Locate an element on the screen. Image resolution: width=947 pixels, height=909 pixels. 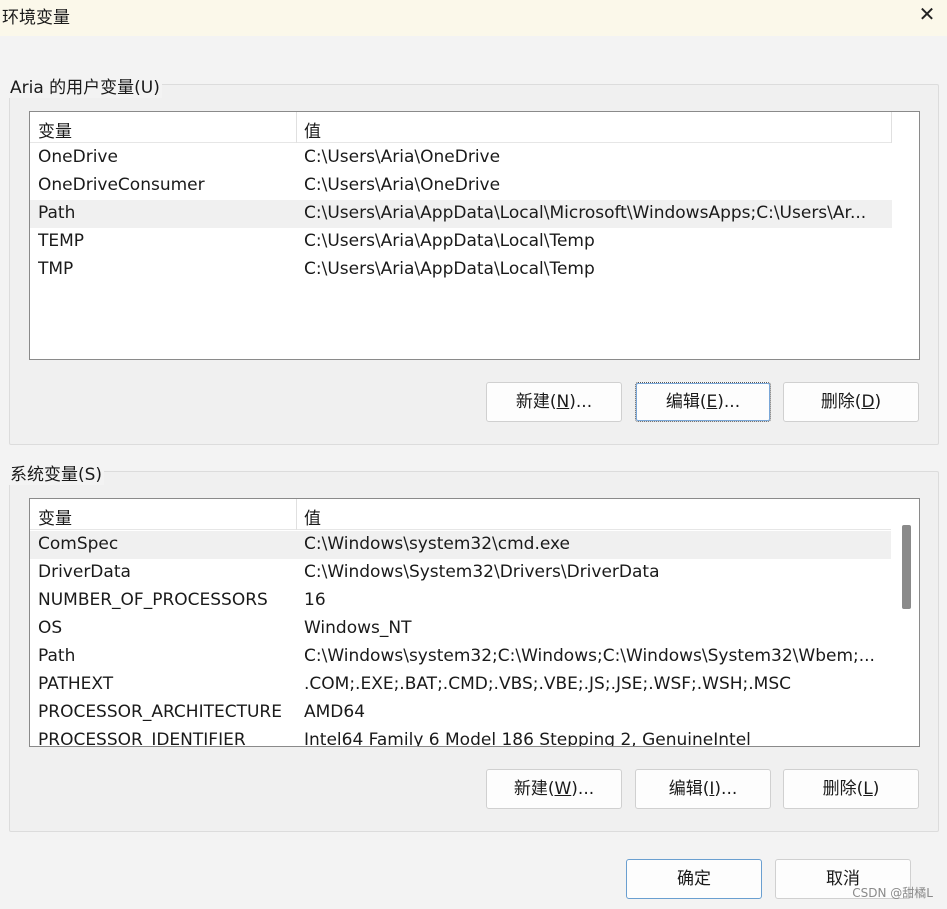
variable-name: ComSpec is located at coordinates (78, 544).